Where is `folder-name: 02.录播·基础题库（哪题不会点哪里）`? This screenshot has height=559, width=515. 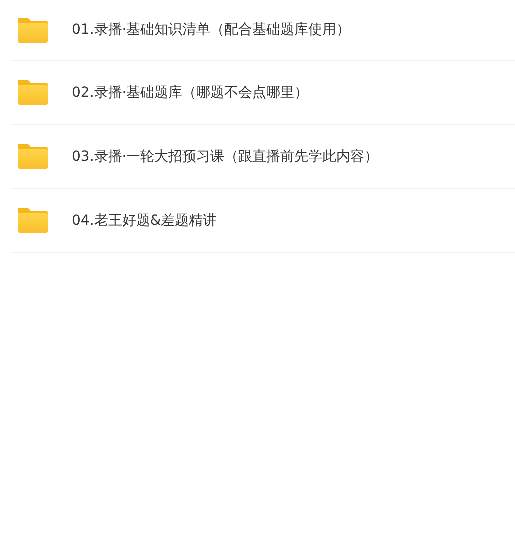 folder-name: 02.录播·基础题库（哪题不会点哪里） is located at coordinates (190, 93).